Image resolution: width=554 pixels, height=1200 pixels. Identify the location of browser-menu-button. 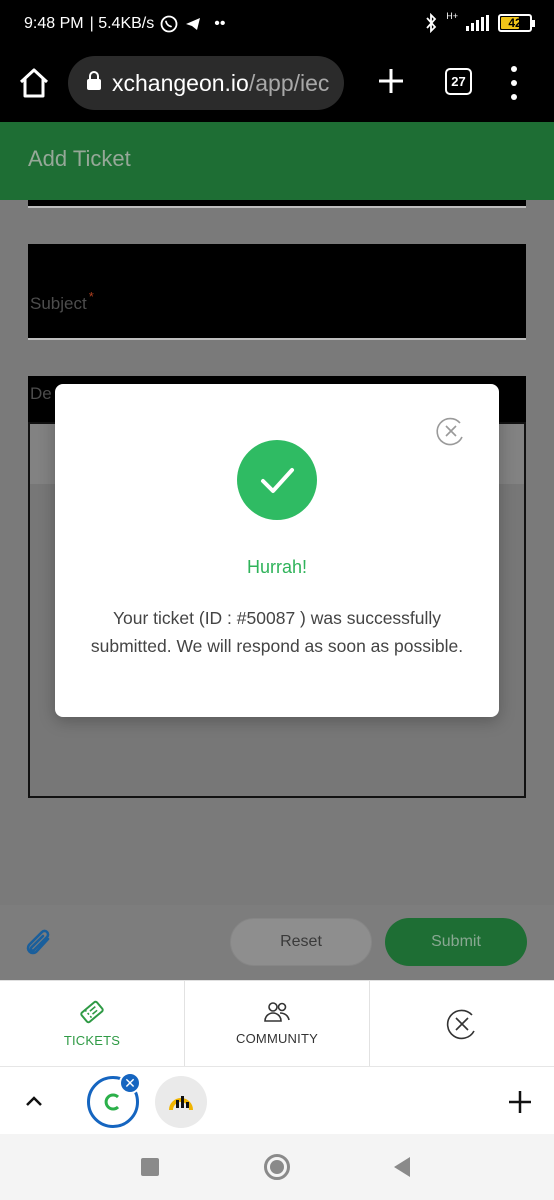
(514, 83).